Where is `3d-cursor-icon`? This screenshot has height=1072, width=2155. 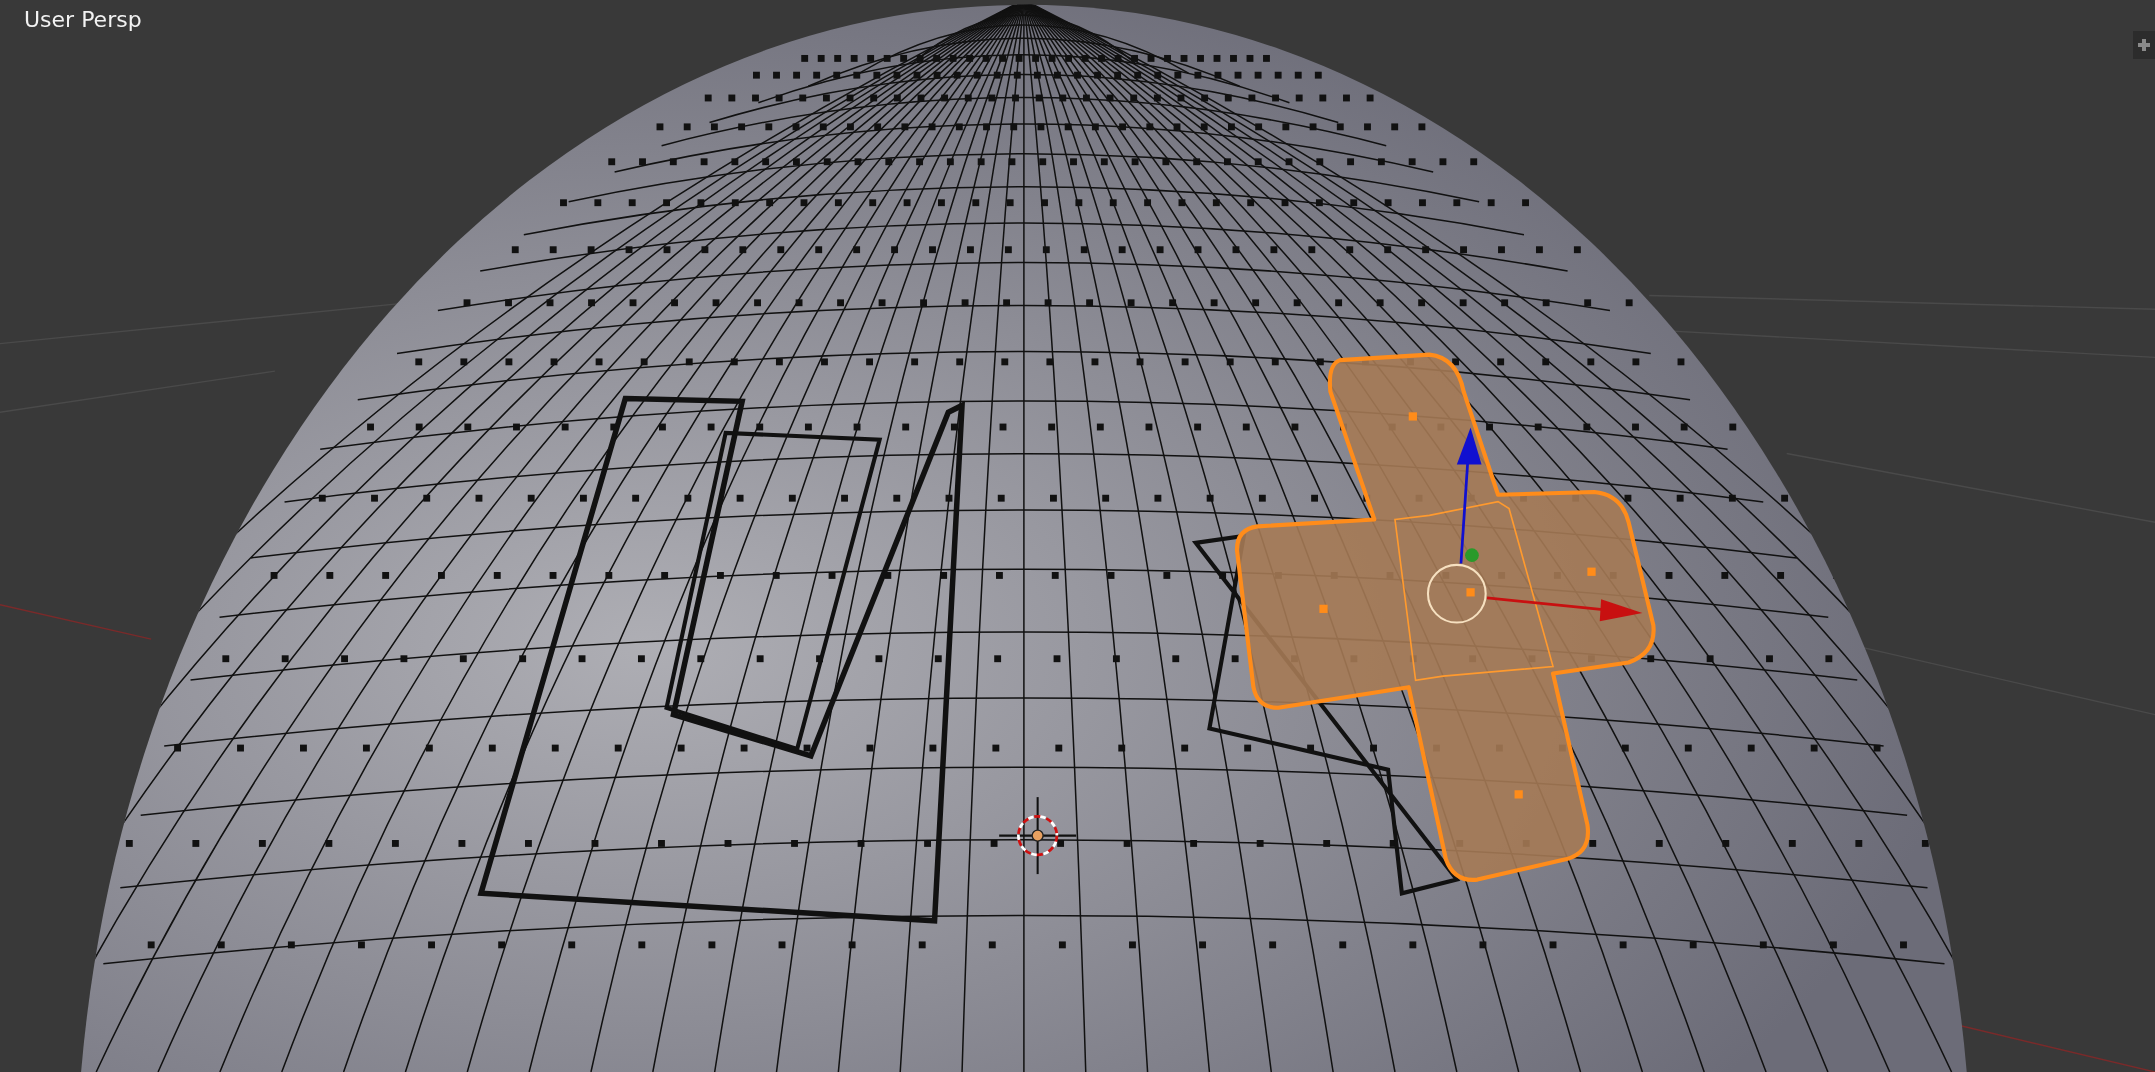
3d-cursor-icon is located at coordinates (1038, 836).